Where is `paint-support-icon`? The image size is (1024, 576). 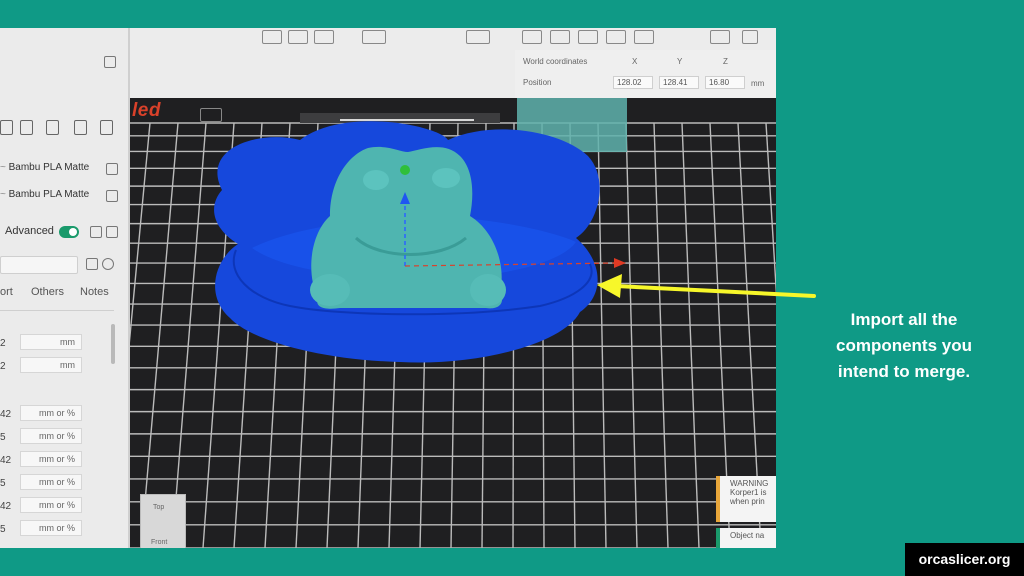
paint-support-icon is located at coordinates (720, 37).